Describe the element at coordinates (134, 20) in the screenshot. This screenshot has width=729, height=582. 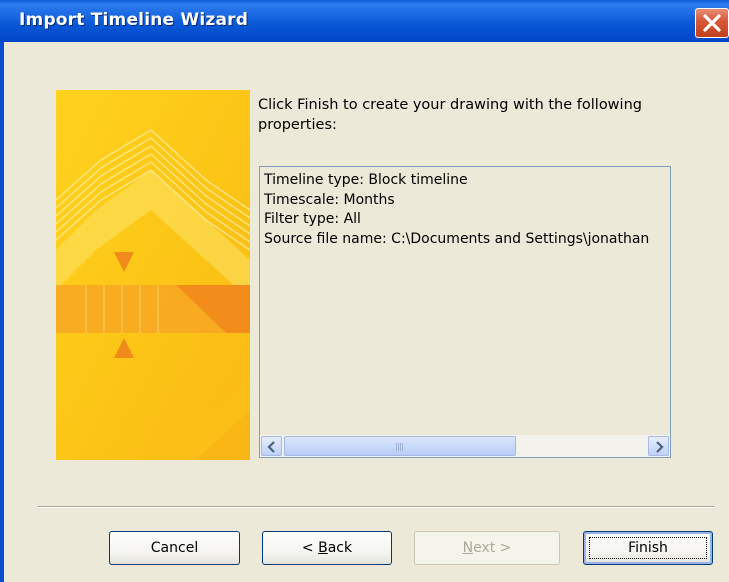
I see `window-title: Import Timeline Wizard` at that location.